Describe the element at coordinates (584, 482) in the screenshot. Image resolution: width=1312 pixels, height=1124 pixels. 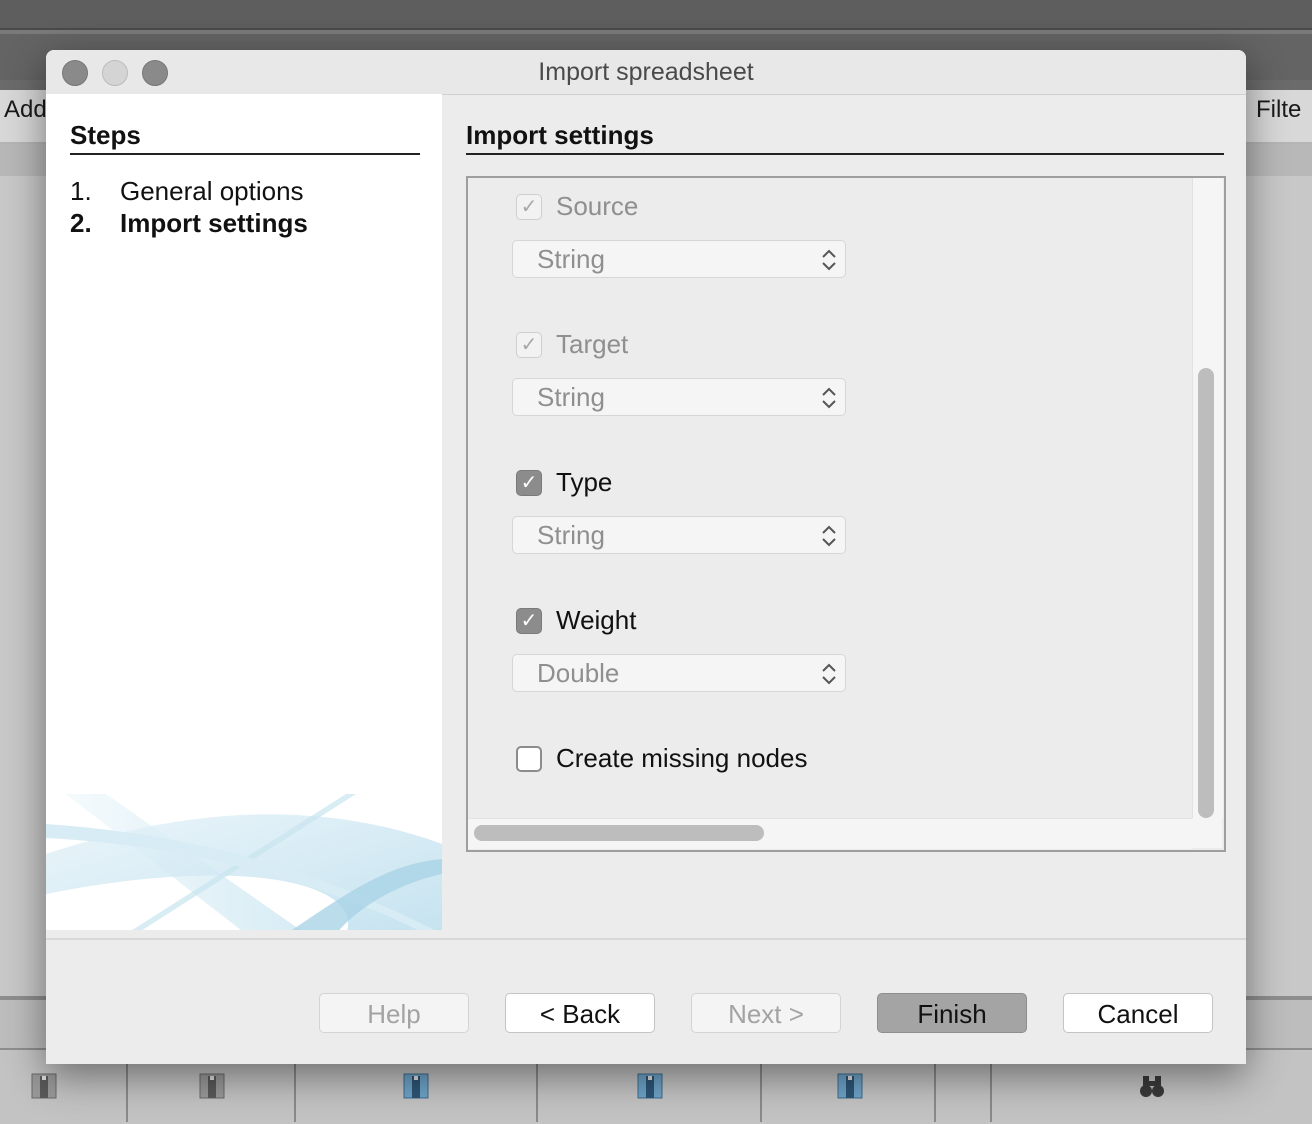
I see `column-type-label: Type` at that location.